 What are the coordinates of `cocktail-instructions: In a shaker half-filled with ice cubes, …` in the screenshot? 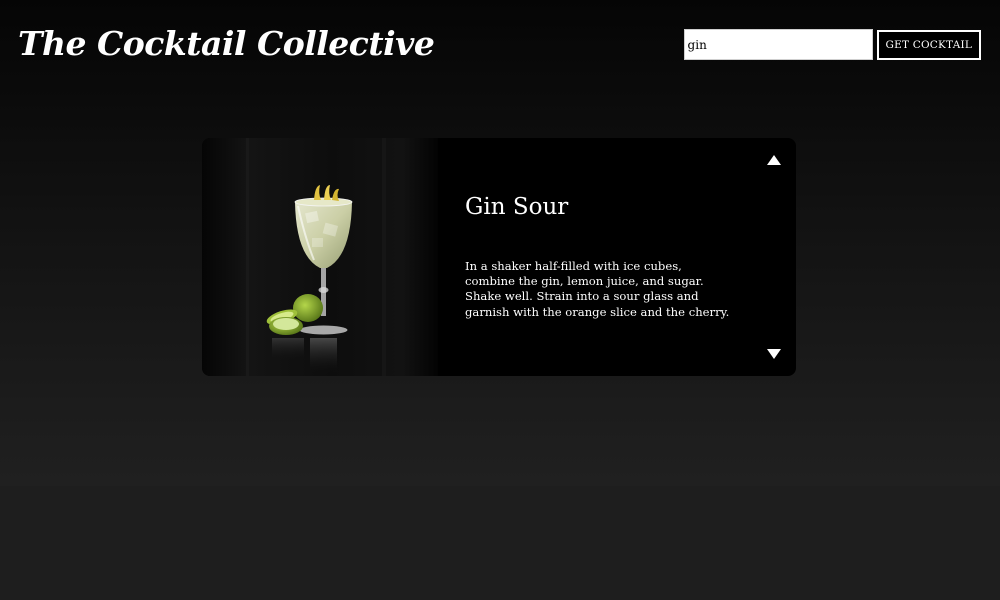 It's located at (597, 289).